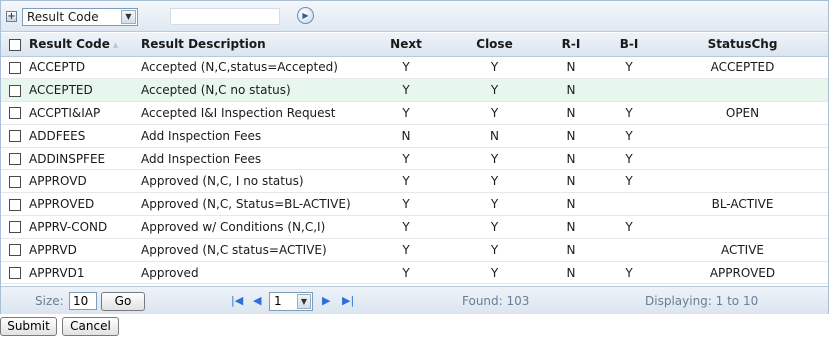 This screenshot has height=338, width=829. I want to click on column-header-close: Close, so click(494, 45).